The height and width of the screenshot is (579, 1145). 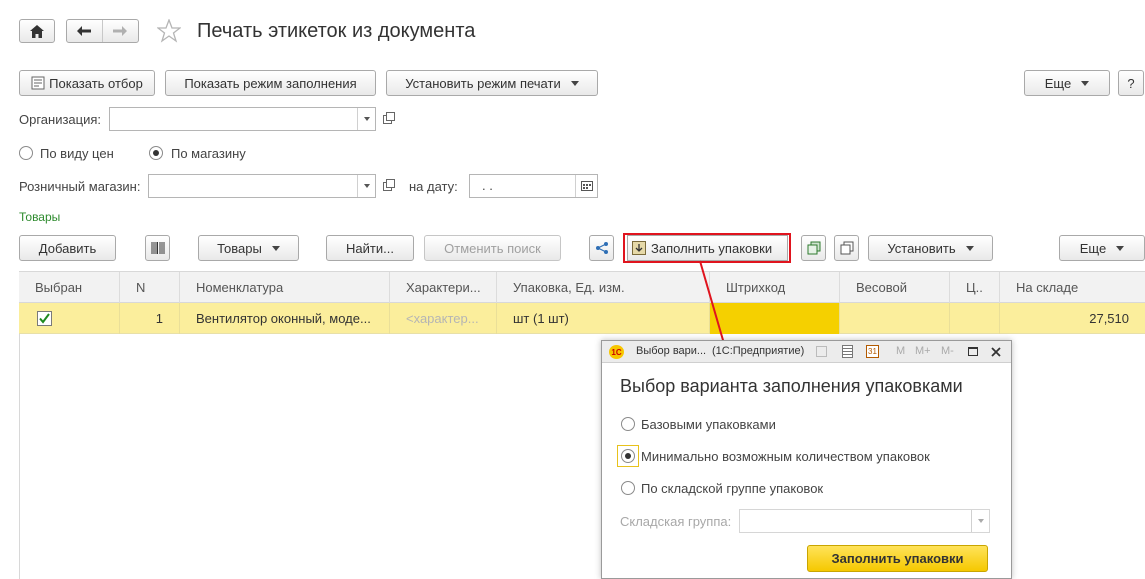 I want to click on dialog-title-app: (1С:Предприятие), so click(x=758, y=351).